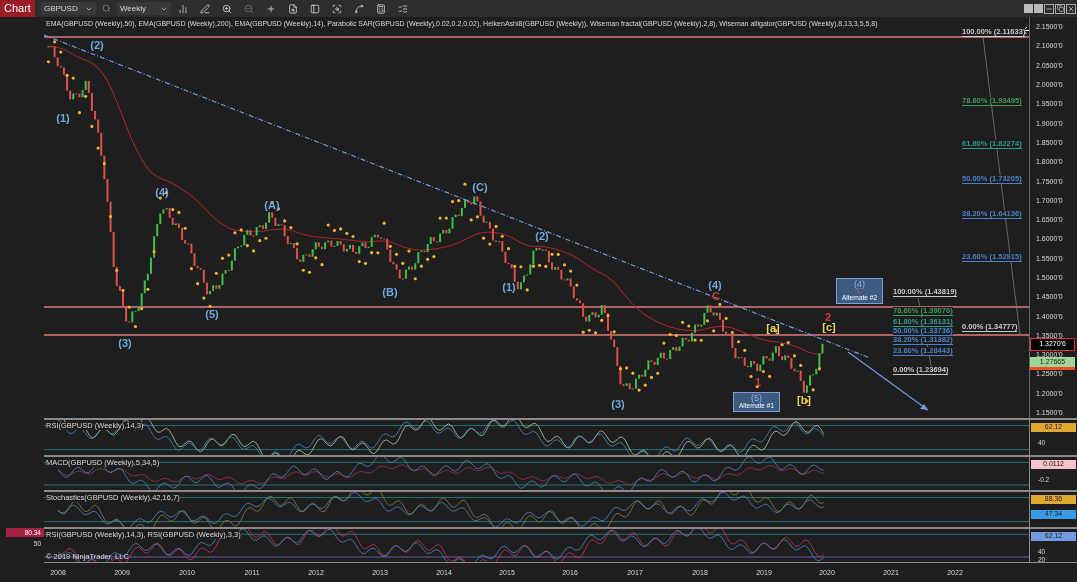 The width and height of the screenshot is (1077, 582). Describe the element at coordinates (106, 8) in the screenshot. I see `search-icon` at that location.